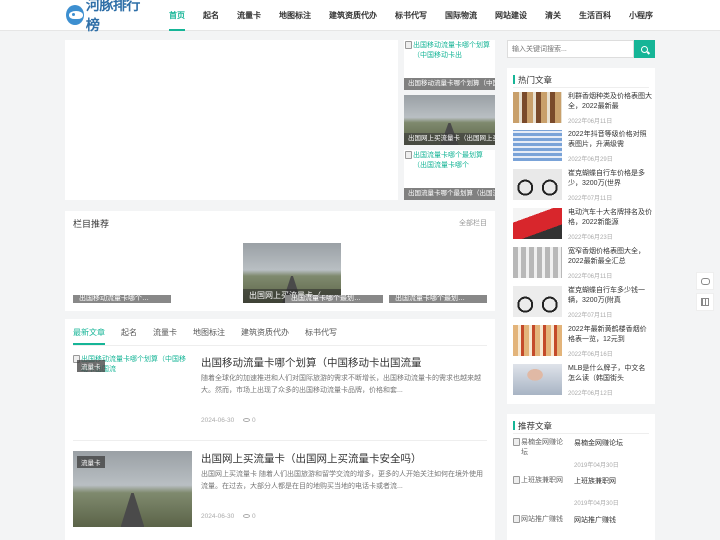 The height and width of the screenshot is (540, 720). Describe the element at coordinates (582, 491) in the screenshot. I see `recommend-item: 上班族兼职网 上班族兼职网 2019年04月30日` at that location.